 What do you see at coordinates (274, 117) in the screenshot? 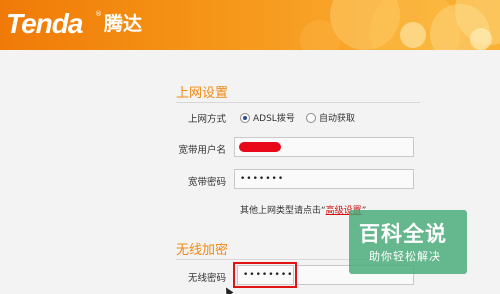
I see `radio-adsl-label: ADSL拨号` at bounding box center [274, 117].